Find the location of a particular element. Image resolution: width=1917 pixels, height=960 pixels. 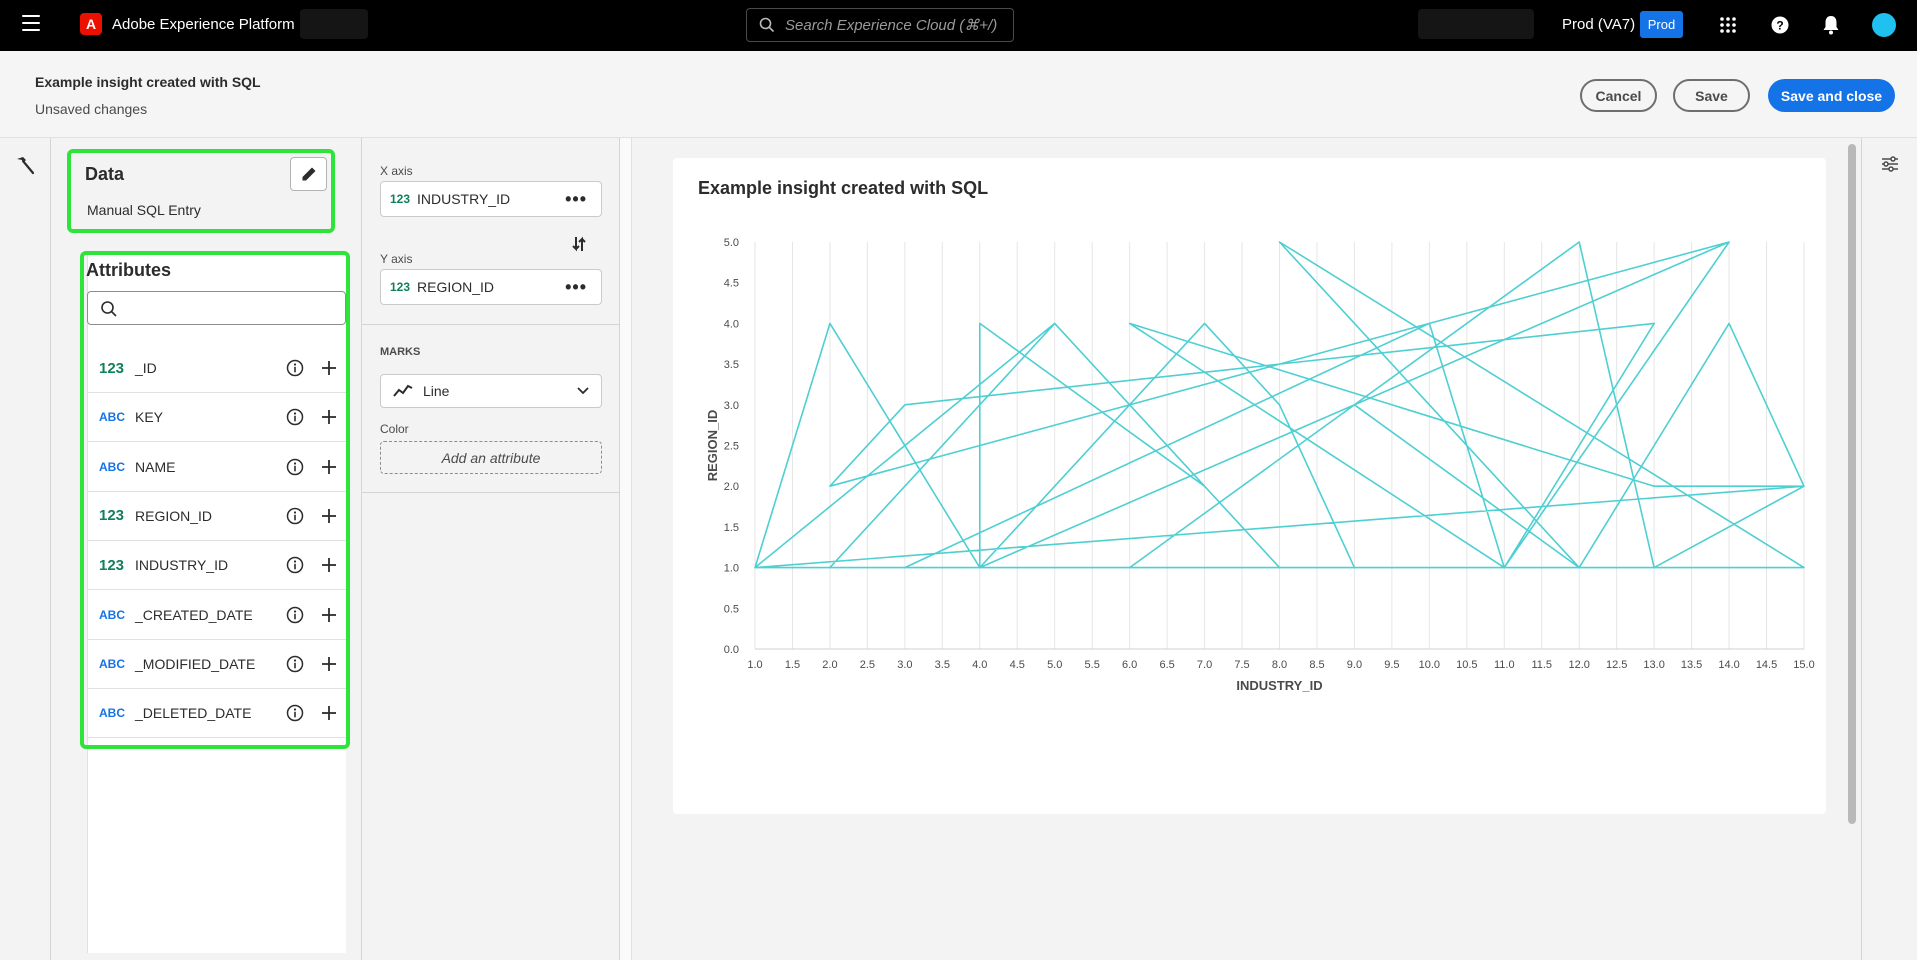

y-axis-title: REGION_ID is located at coordinates (712, 446).